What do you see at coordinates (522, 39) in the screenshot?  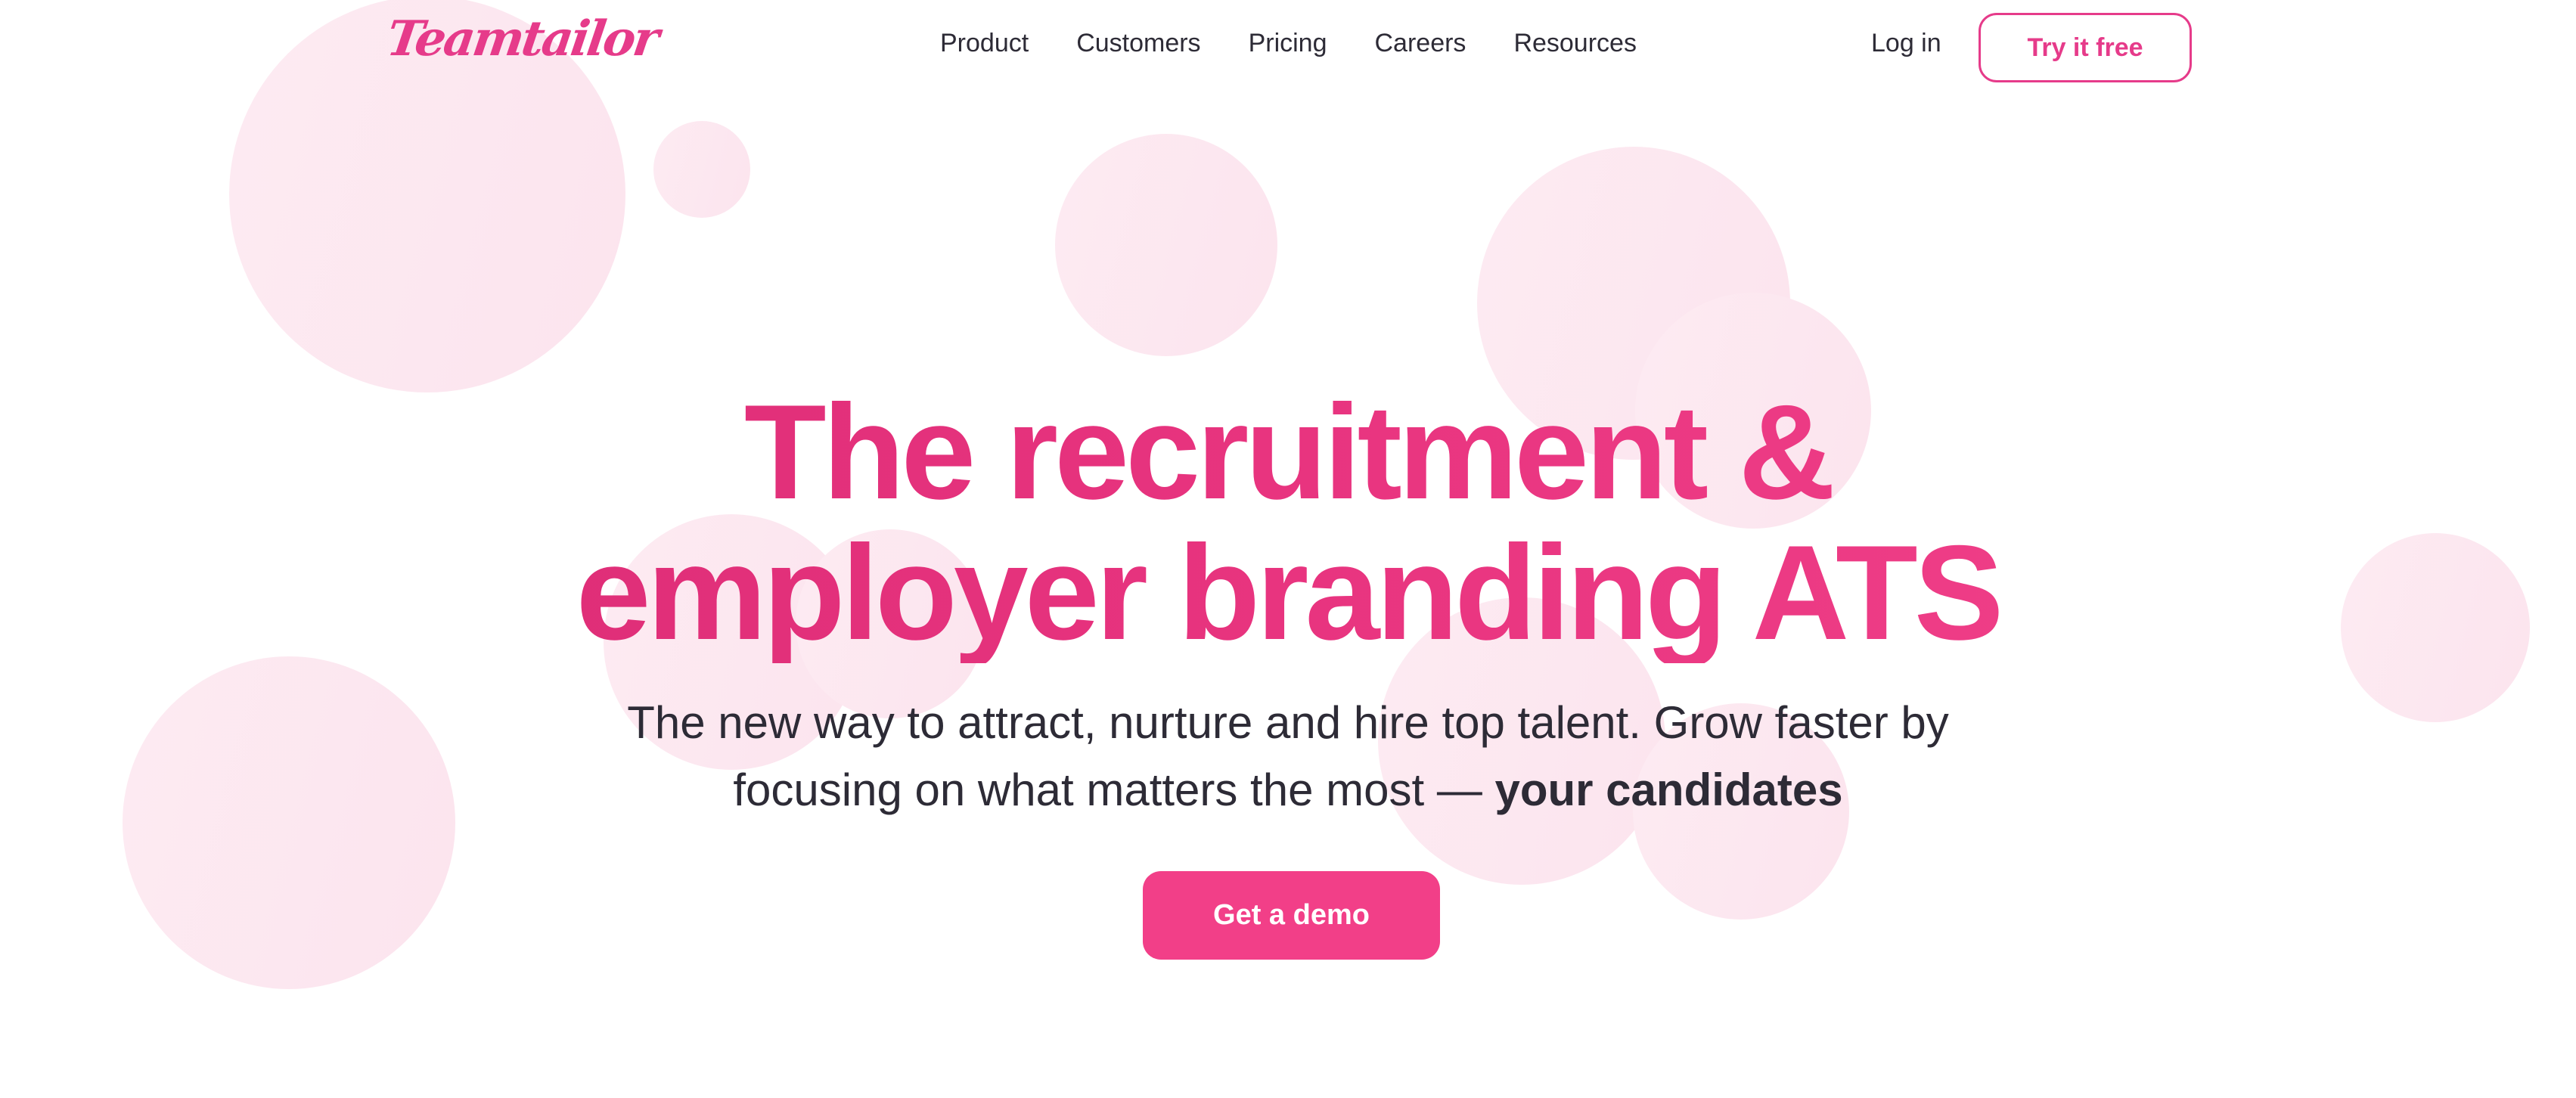 I see `teamtailor-logo: Teamtailor` at bounding box center [522, 39].